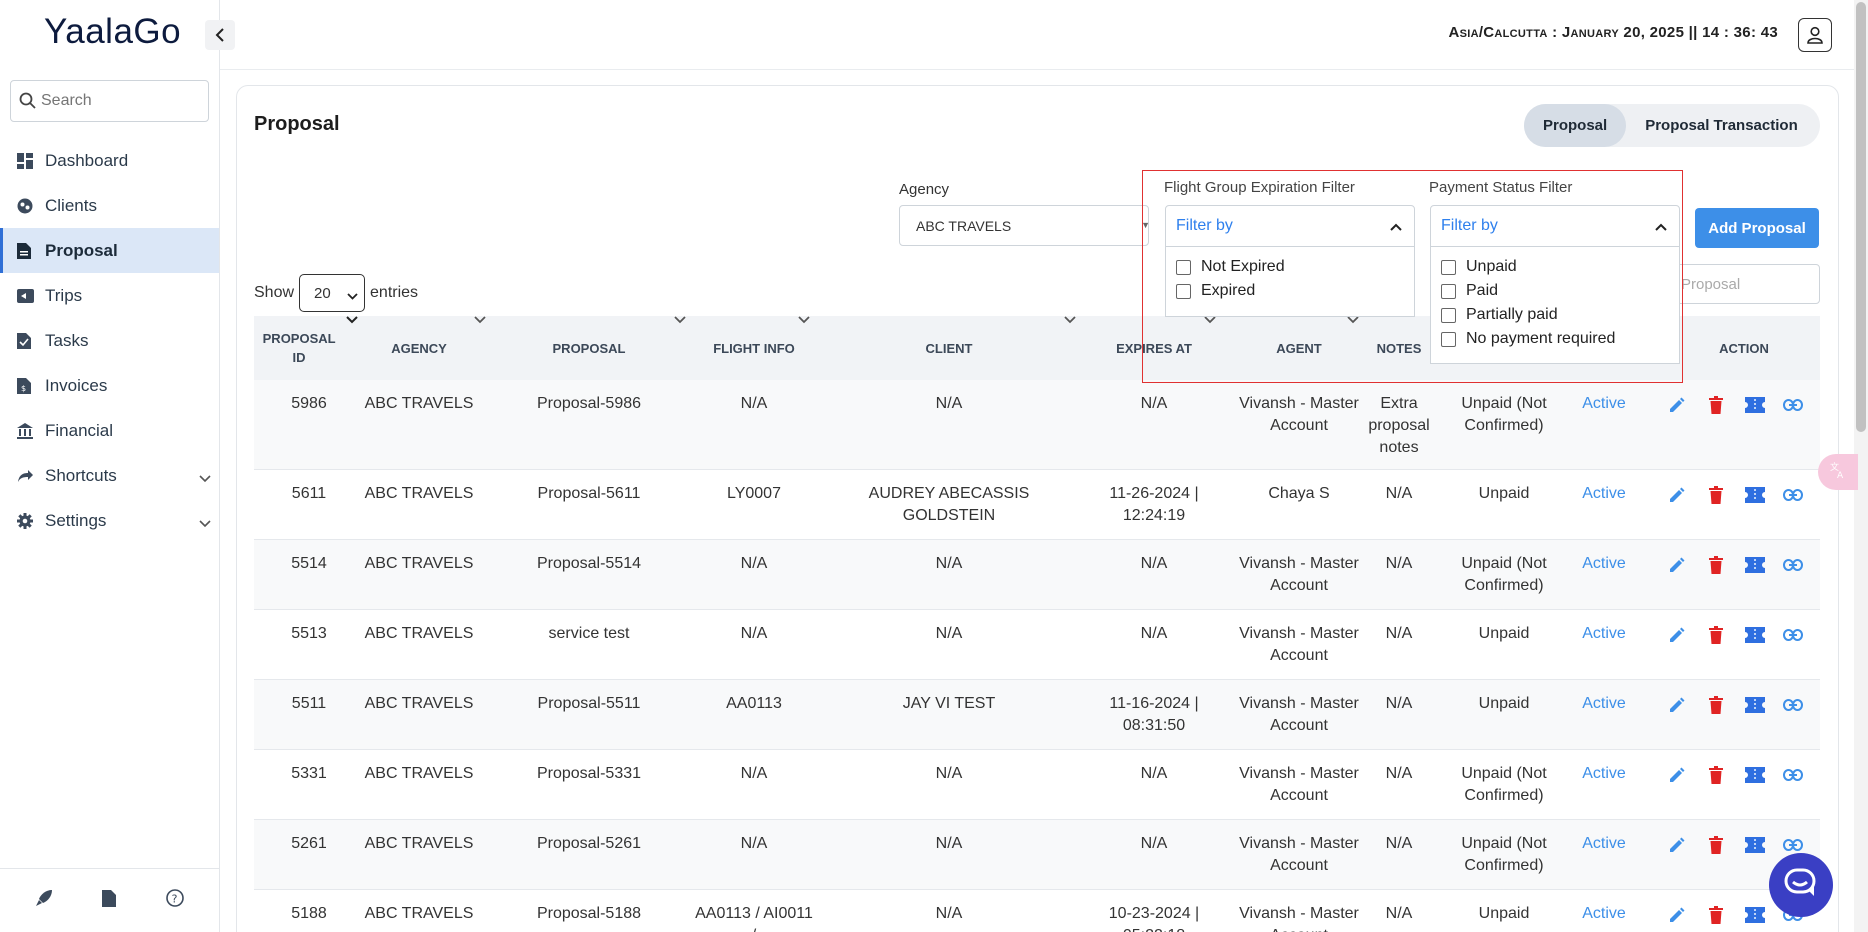  What do you see at coordinates (1555, 291) in the screenshot?
I see `option-paid: Paid` at bounding box center [1555, 291].